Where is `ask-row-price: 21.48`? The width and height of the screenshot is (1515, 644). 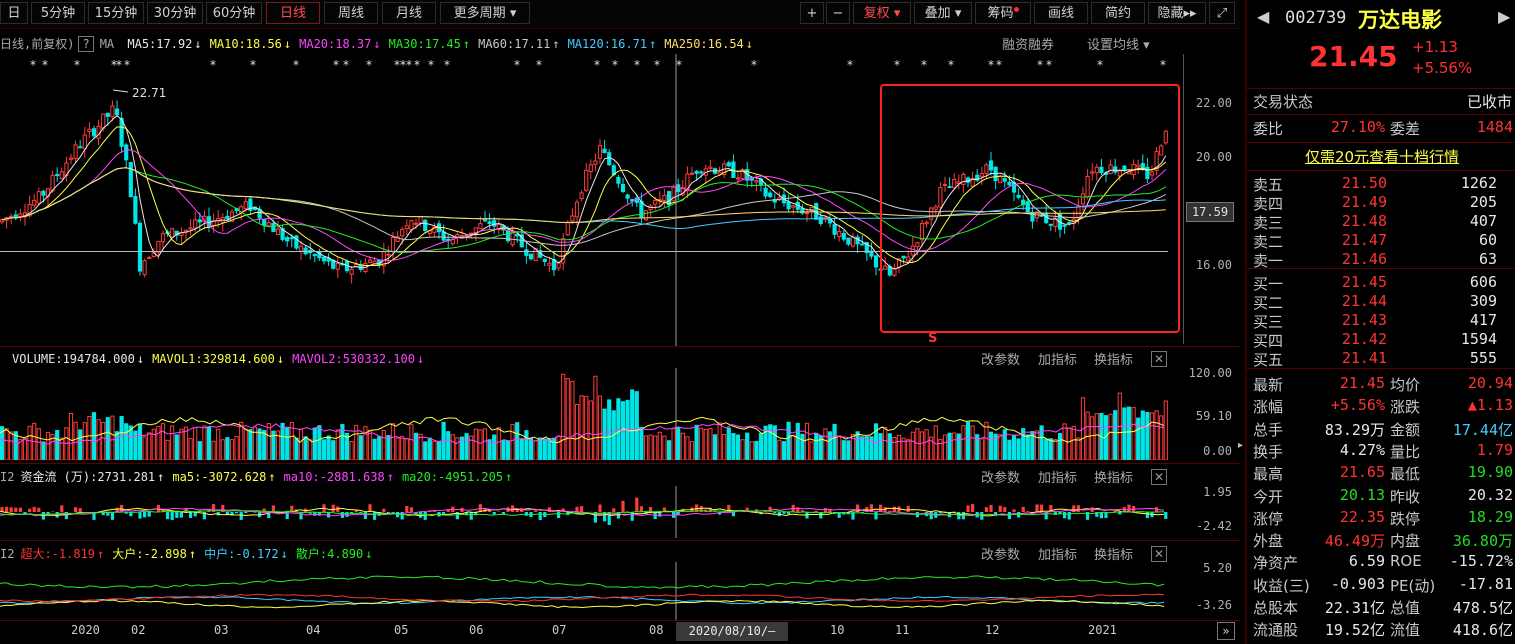 ask-row-price: 21.48 is located at coordinates (1347, 221).